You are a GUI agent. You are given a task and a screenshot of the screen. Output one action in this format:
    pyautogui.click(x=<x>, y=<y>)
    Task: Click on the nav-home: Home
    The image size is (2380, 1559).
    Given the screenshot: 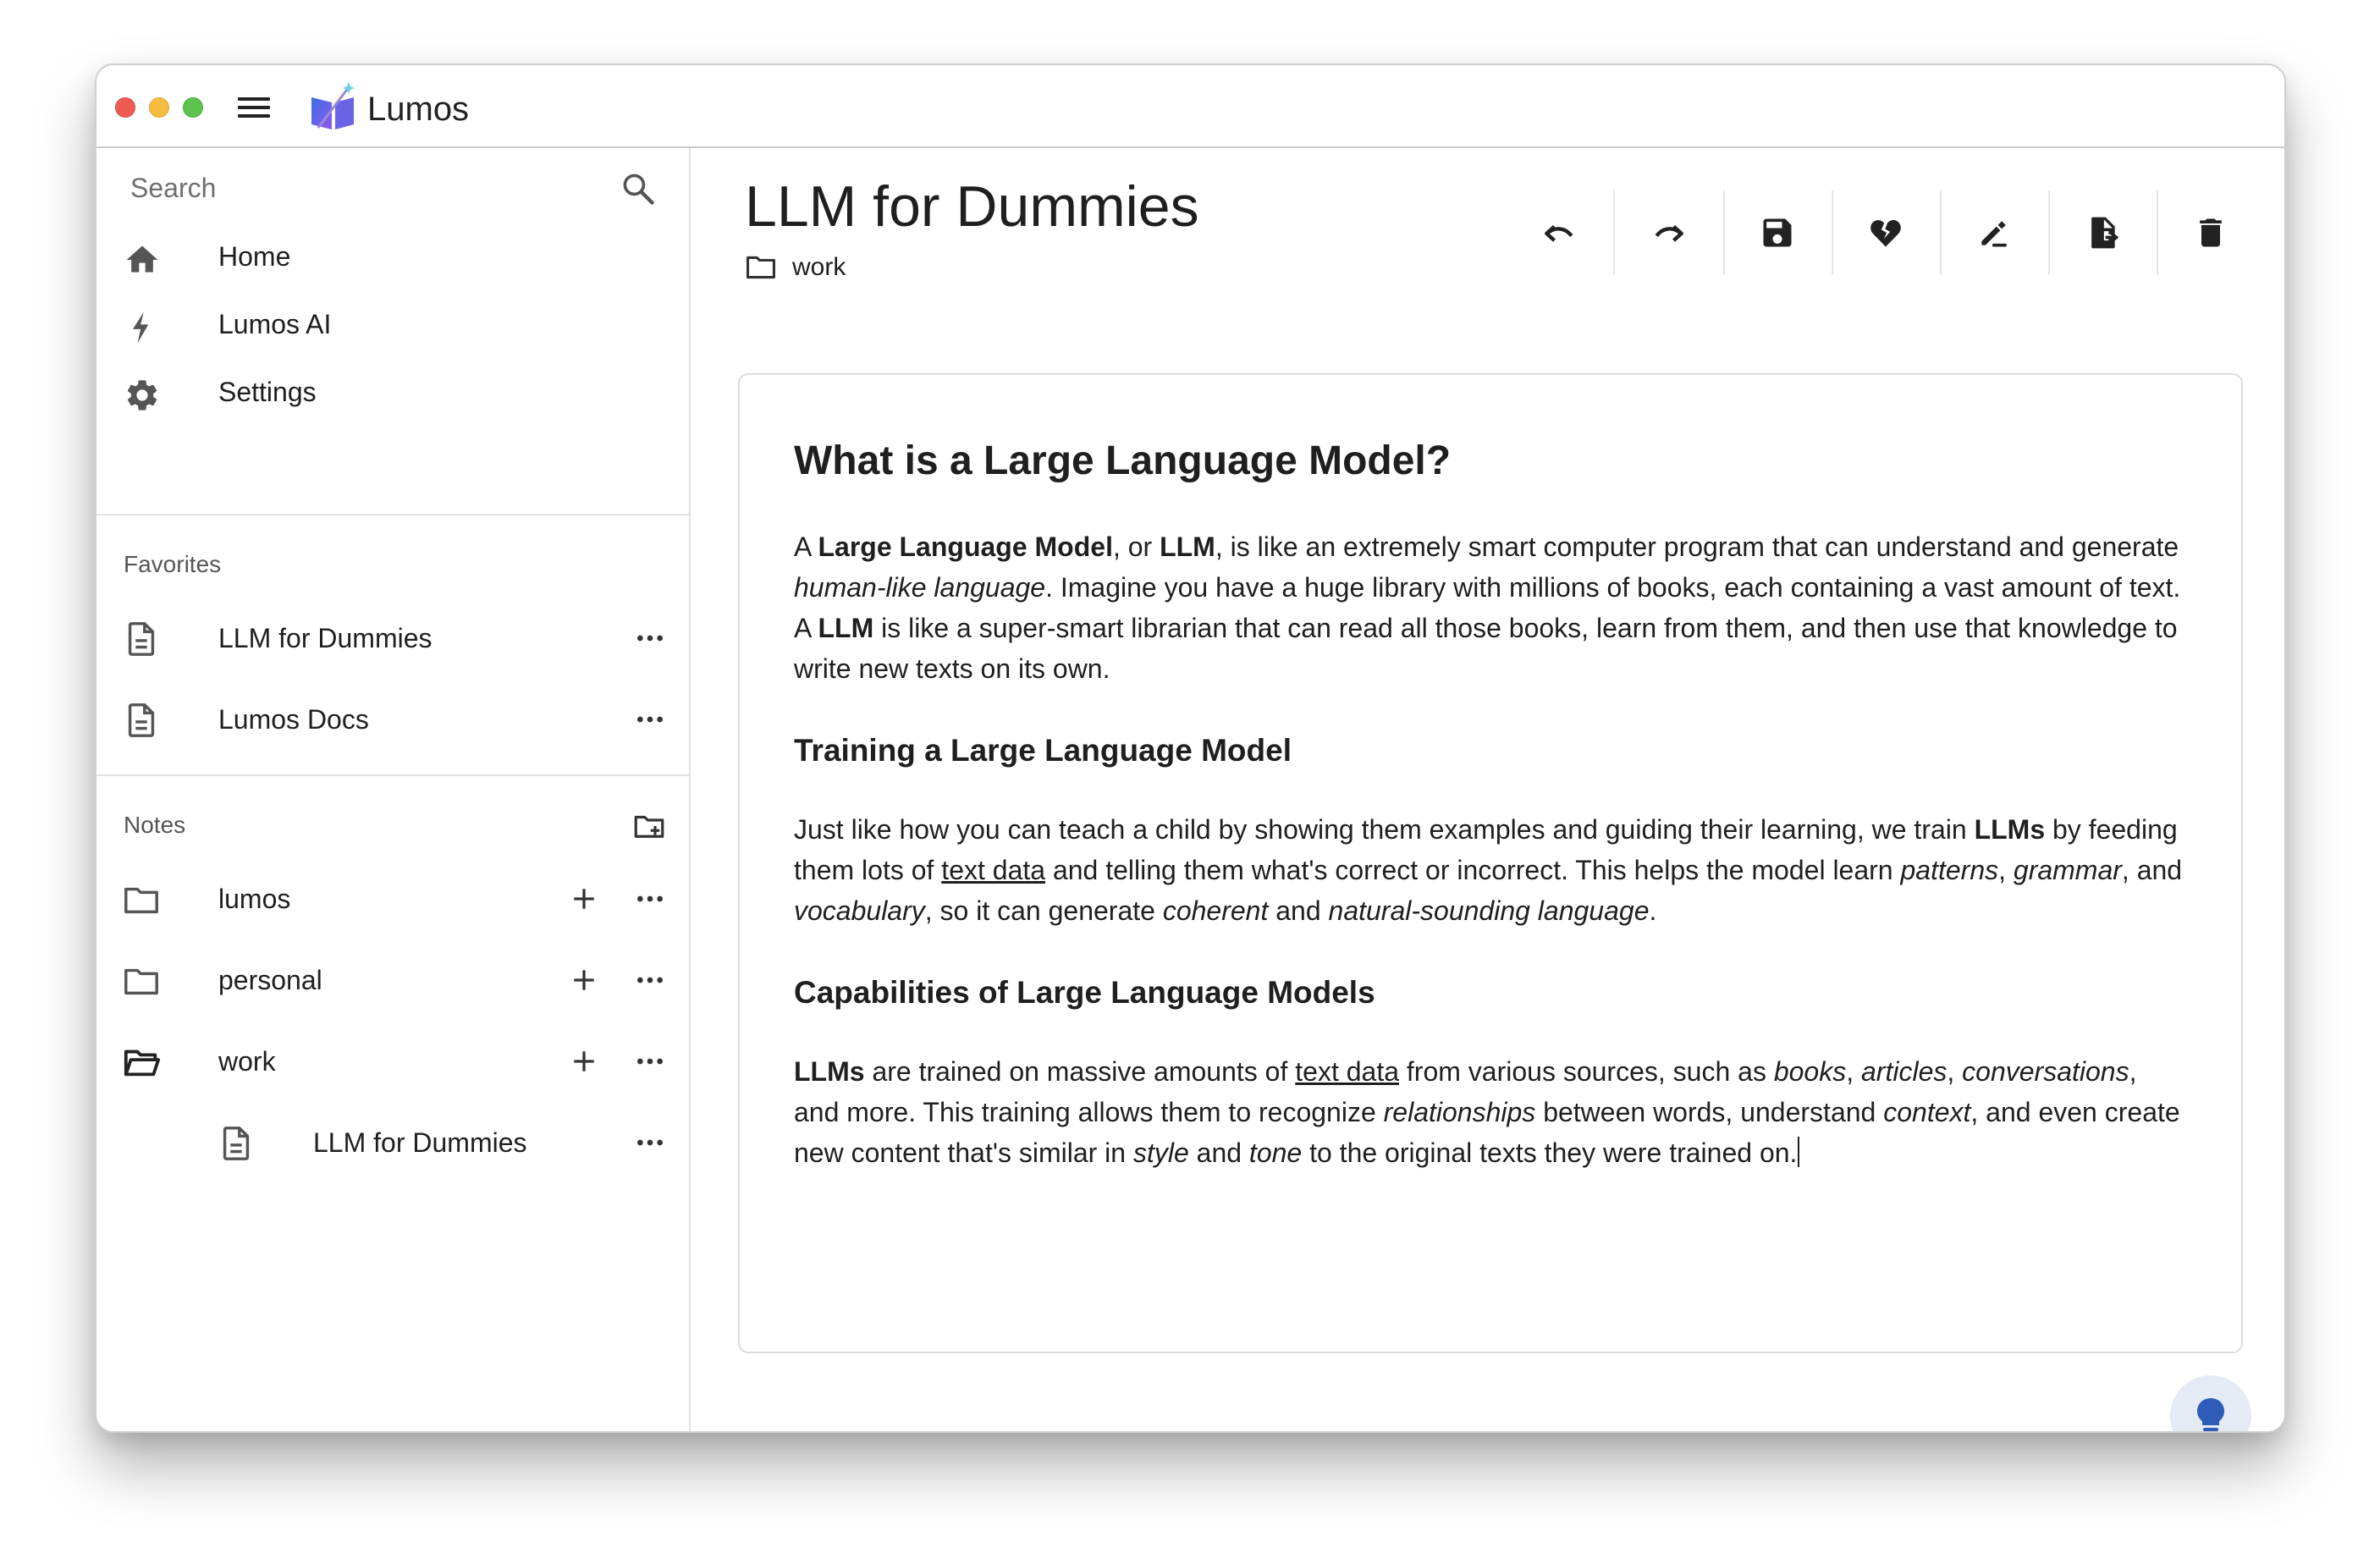 What is the action you would take?
    pyautogui.click(x=392, y=258)
    